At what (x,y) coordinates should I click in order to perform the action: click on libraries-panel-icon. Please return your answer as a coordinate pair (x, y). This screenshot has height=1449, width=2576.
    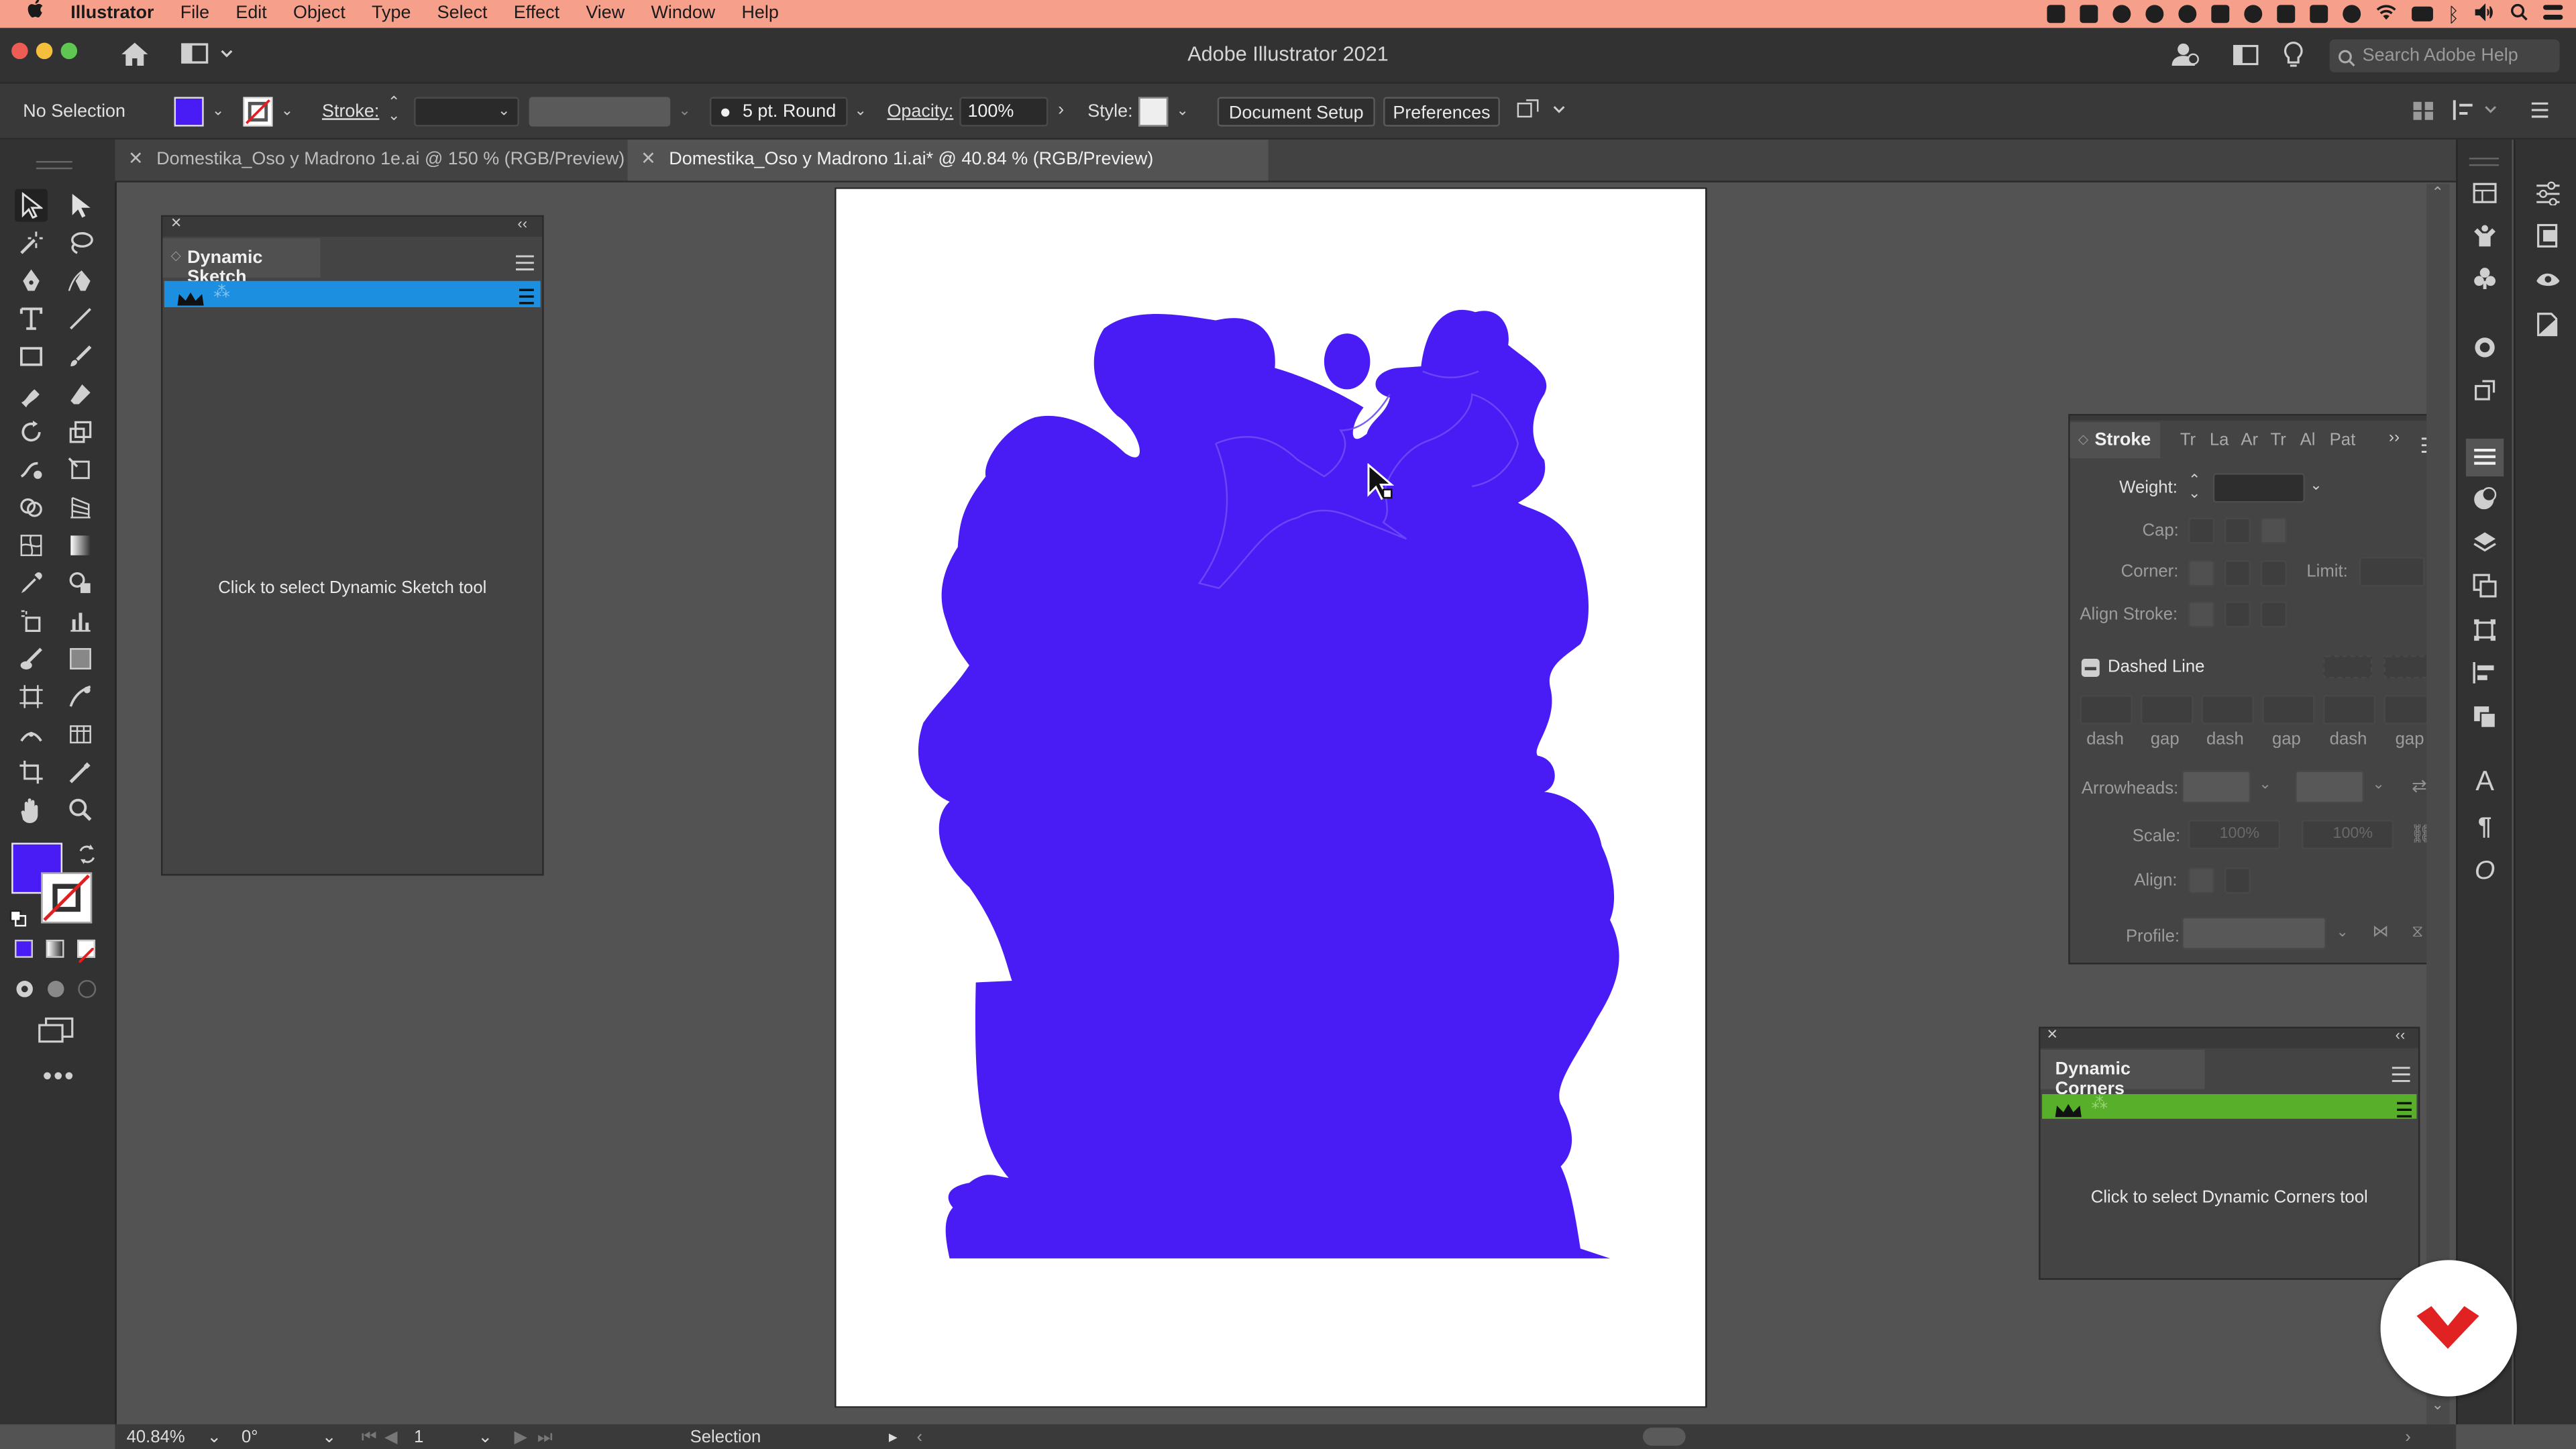
    Looking at the image, I should click on (2485, 193).